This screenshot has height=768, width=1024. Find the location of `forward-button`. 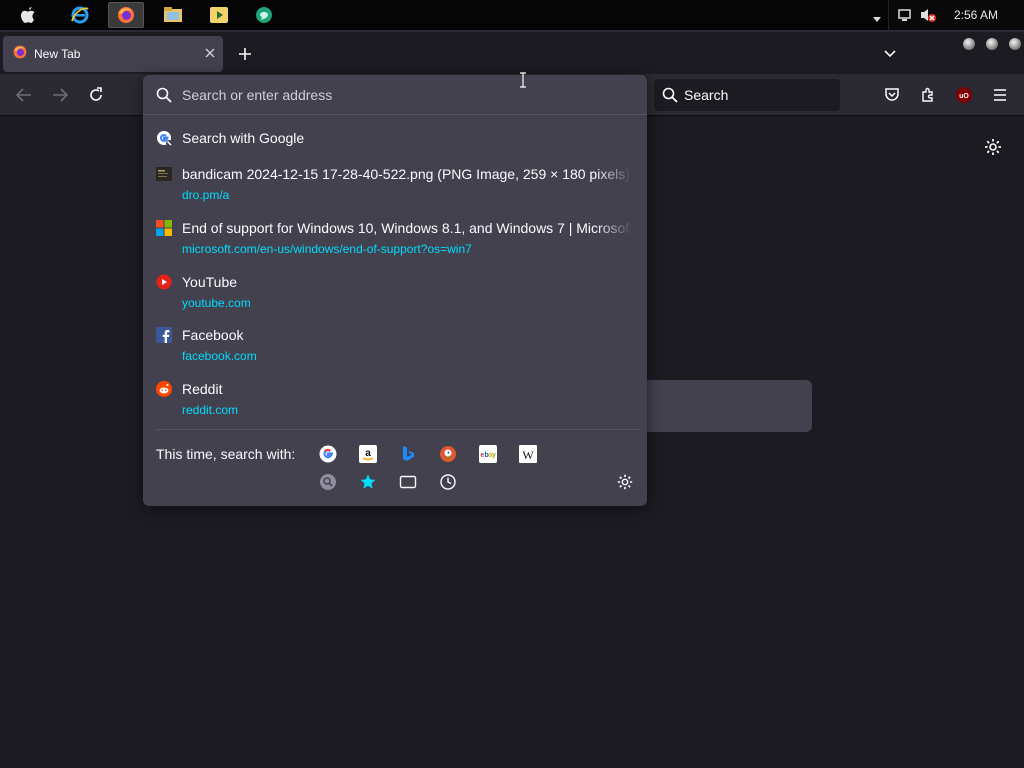

forward-button is located at coordinates (60, 95).